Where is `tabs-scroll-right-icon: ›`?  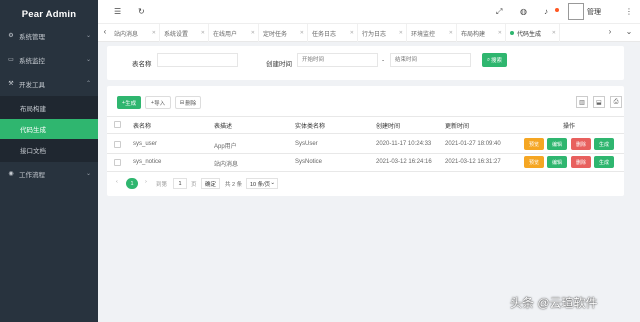
tabs-scroll-right-icon: › is located at coordinates (610, 31).